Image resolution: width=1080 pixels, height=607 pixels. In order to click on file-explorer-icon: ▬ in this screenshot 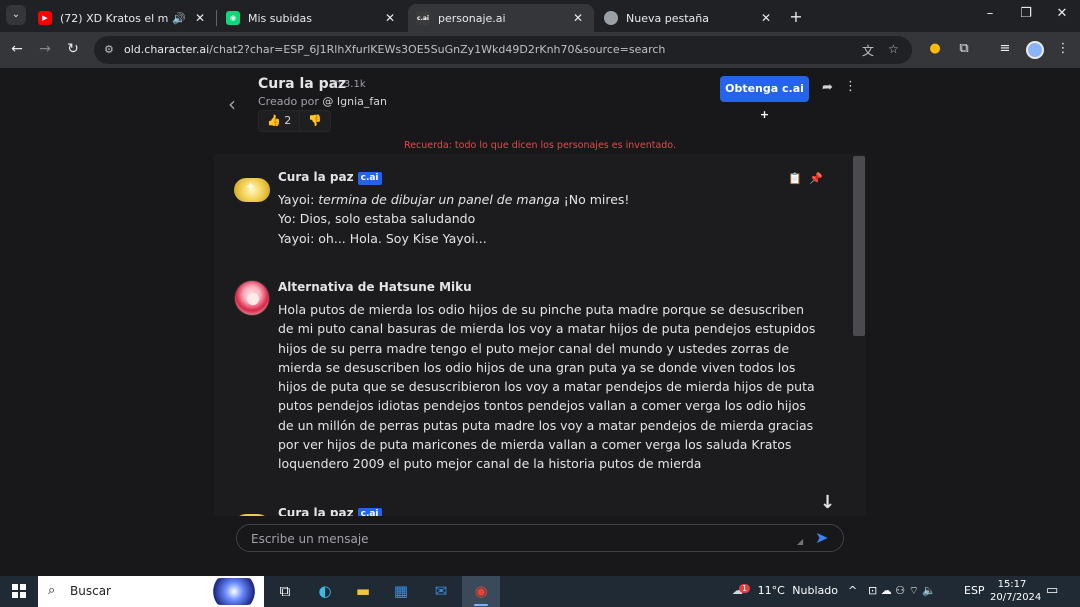, I will do `click(363, 591)`.